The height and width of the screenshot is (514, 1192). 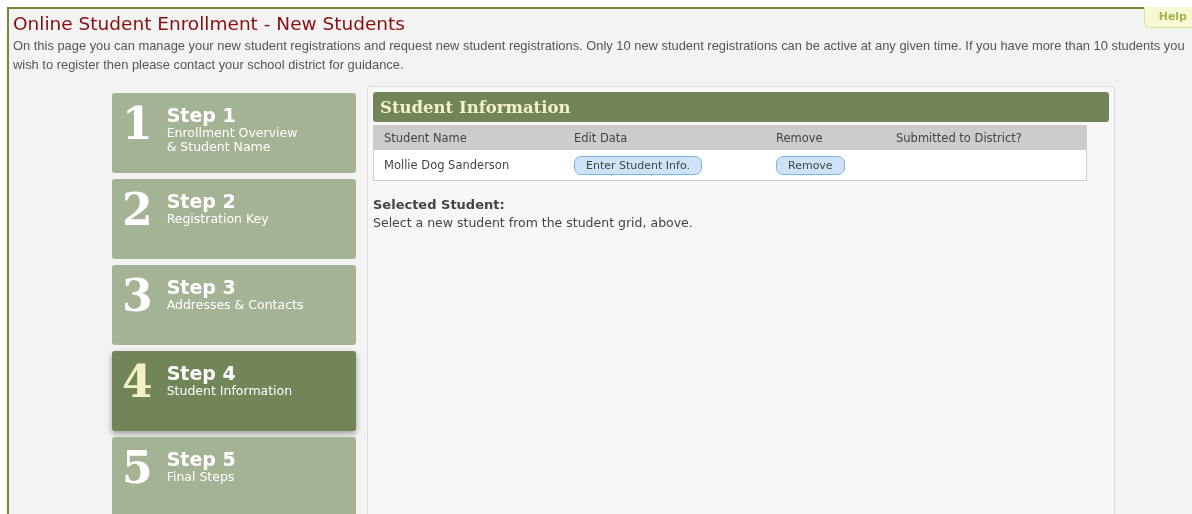 I want to click on description-text: wish to register then please contact your school district for guidance., so click(x=208, y=65).